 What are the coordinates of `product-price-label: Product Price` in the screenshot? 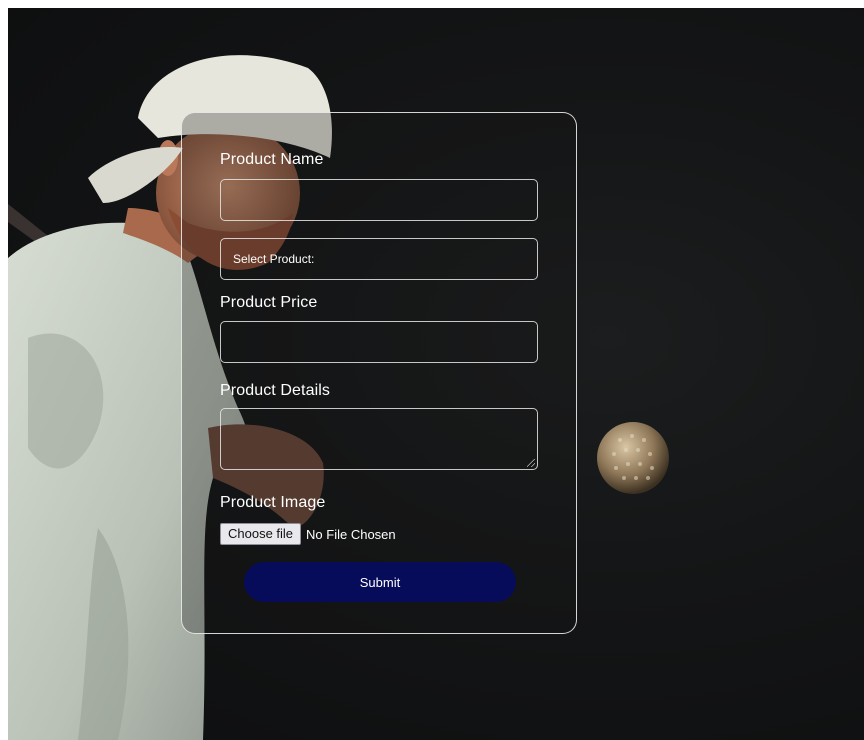 It's located at (269, 302).